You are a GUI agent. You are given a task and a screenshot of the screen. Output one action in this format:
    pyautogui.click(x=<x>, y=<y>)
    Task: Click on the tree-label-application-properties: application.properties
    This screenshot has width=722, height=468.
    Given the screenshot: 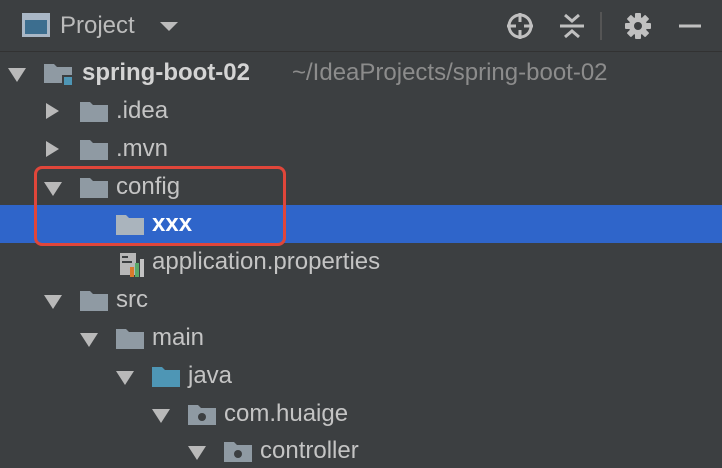 What is the action you would take?
    pyautogui.click(x=266, y=261)
    